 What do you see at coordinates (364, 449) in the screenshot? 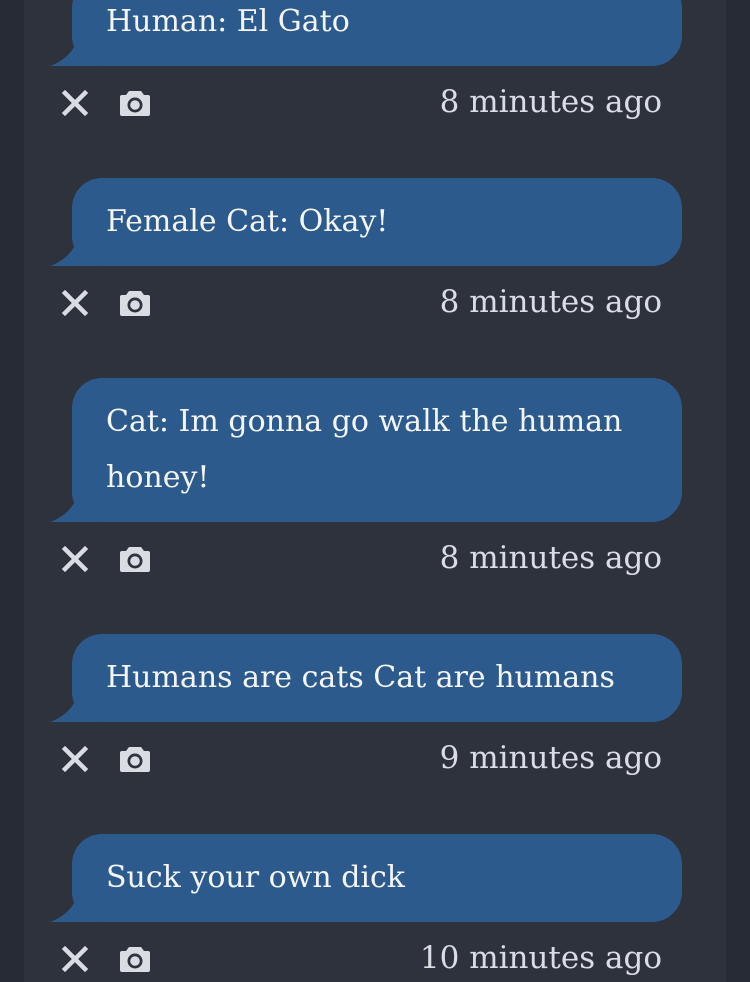
I see `message-text: Cat: Im gonna go walk the human honey!` at bounding box center [364, 449].